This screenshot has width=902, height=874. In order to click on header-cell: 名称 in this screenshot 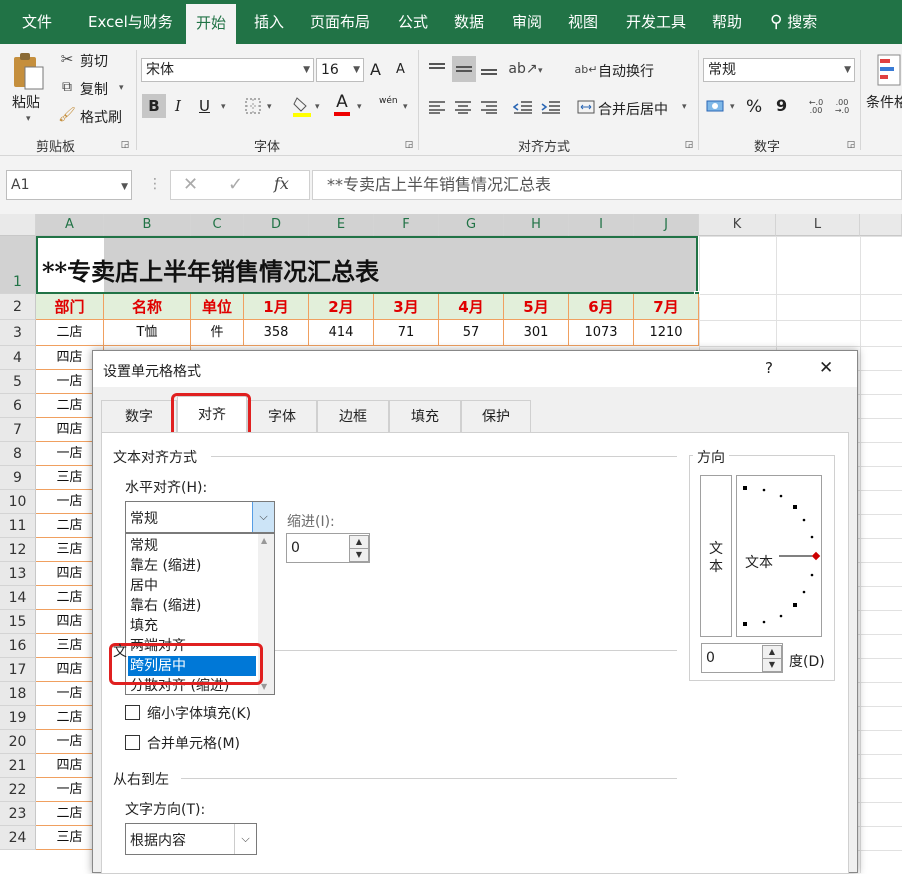, I will do `click(147, 307)`.